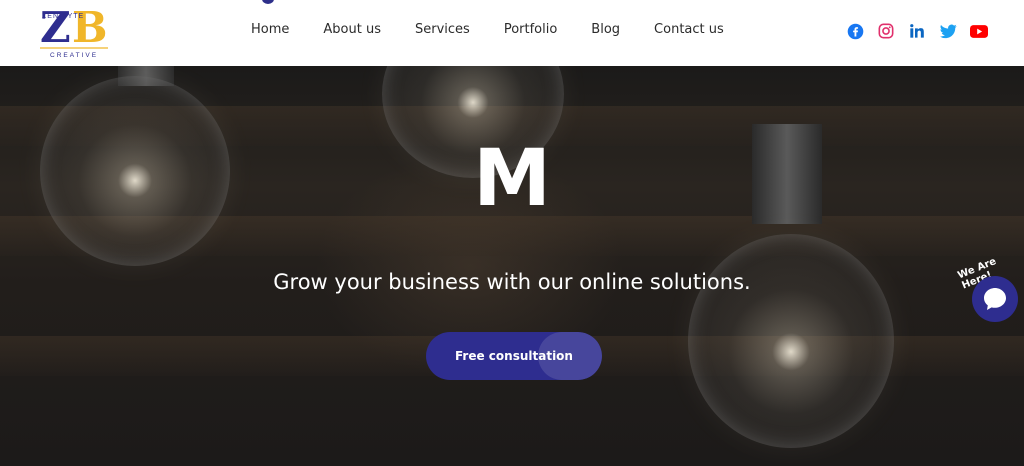 The height and width of the screenshot is (466, 1024). I want to click on cta-label: Free consultation, so click(514, 356).